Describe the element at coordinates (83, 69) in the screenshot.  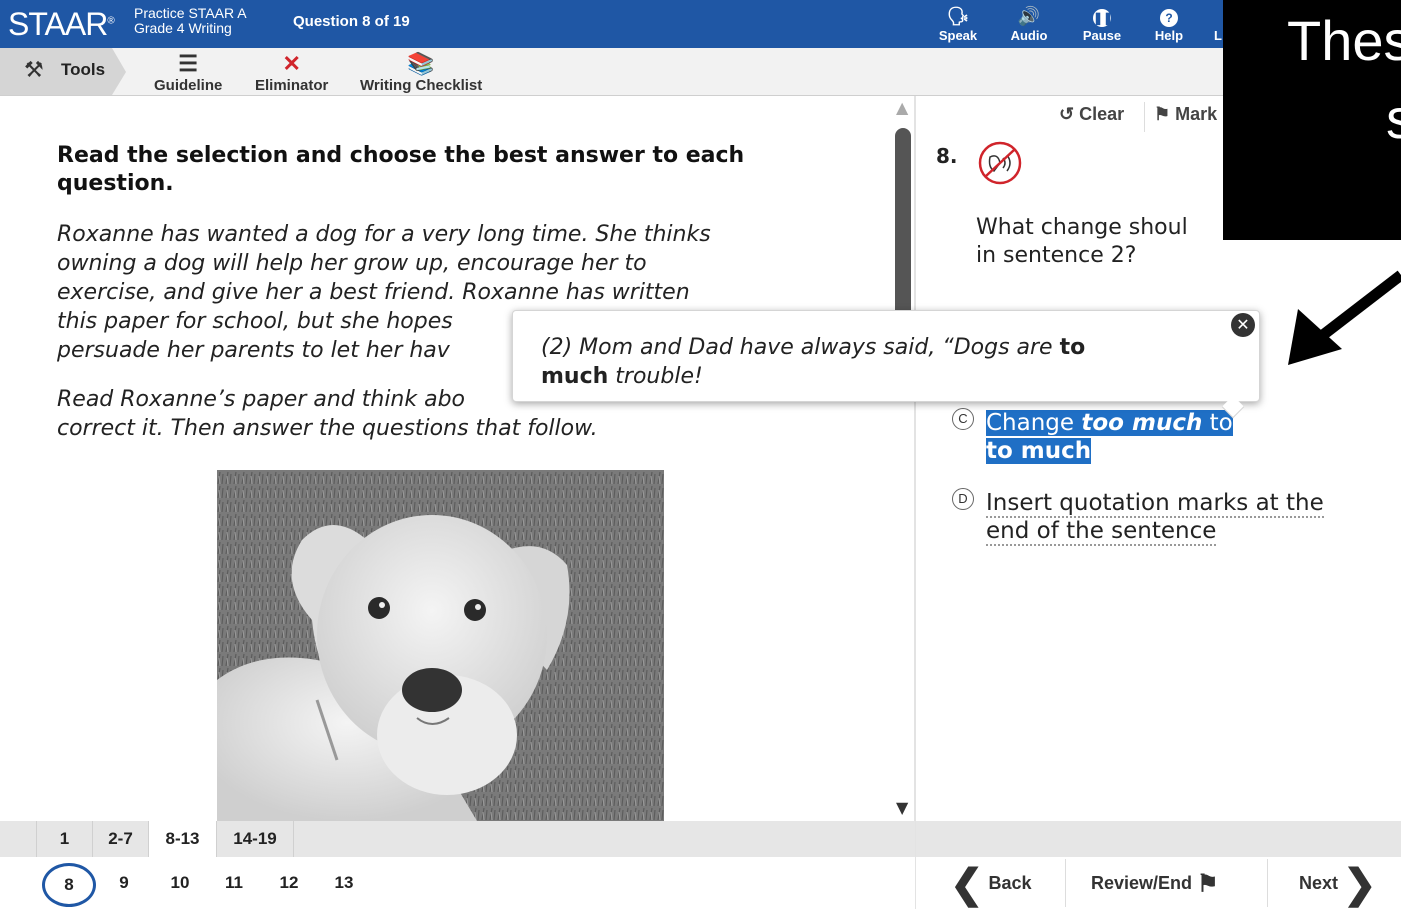
I see `tools-label: Tools` at that location.